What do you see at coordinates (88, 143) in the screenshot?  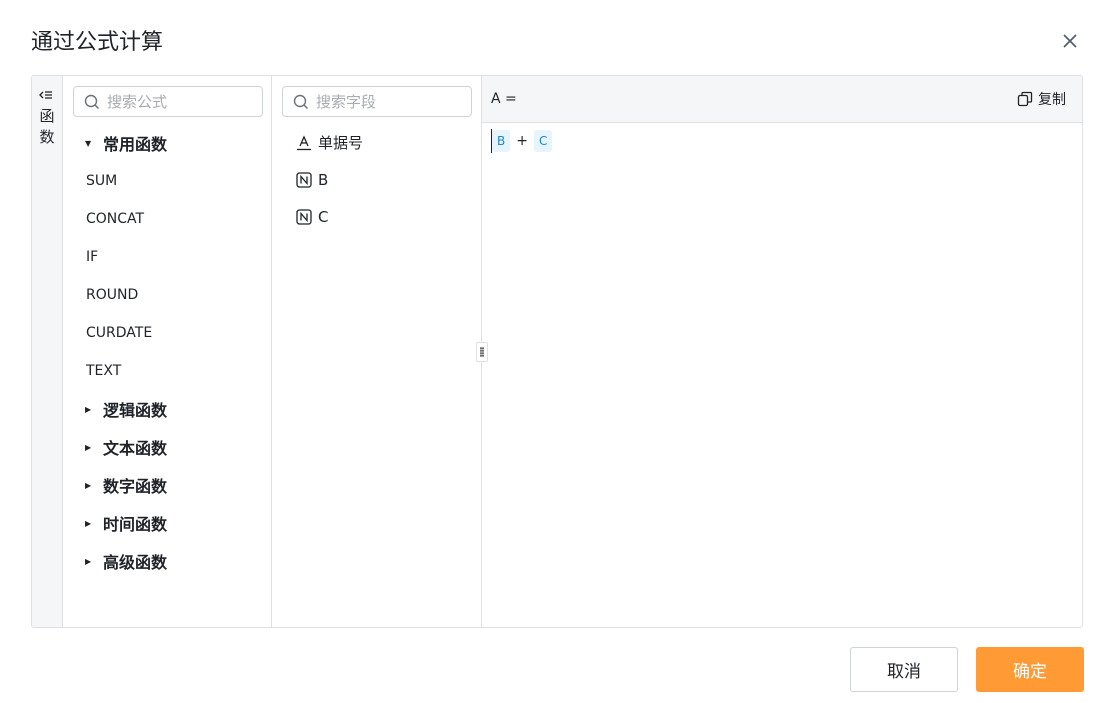 I see `caret-down-icon: ▼` at bounding box center [88, 143].